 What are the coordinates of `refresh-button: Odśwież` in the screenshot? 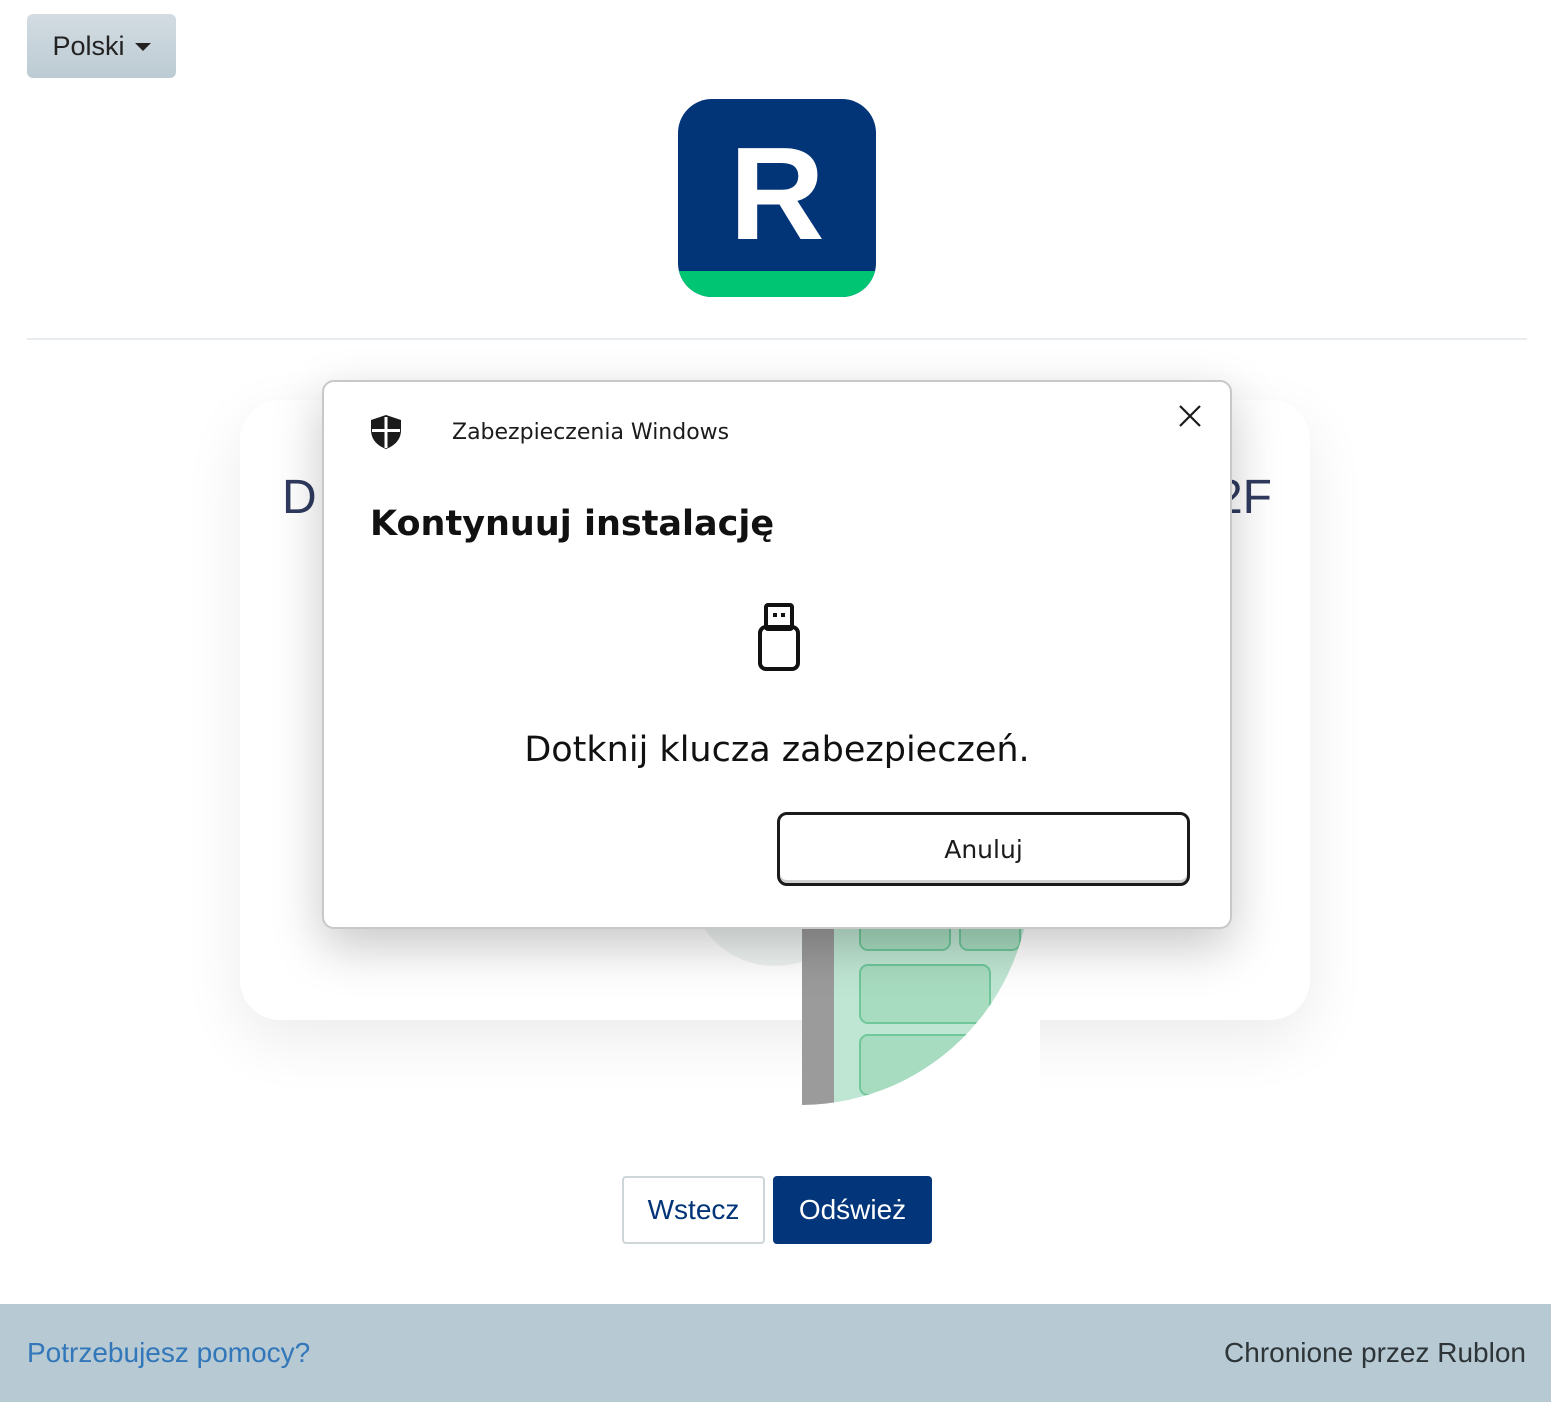 It's located at (852, 1210).